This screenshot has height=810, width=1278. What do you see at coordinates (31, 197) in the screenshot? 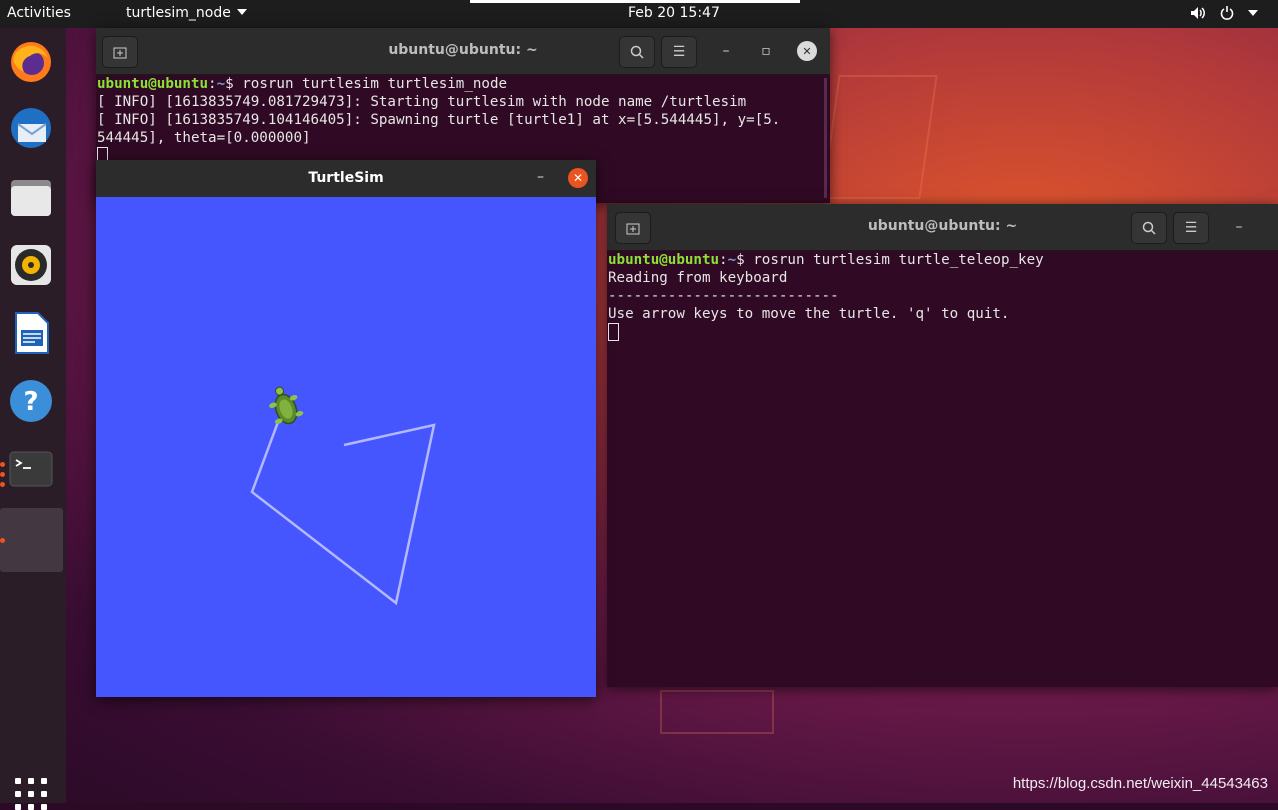
I see `files-icon` at bounding box center [31, 197].